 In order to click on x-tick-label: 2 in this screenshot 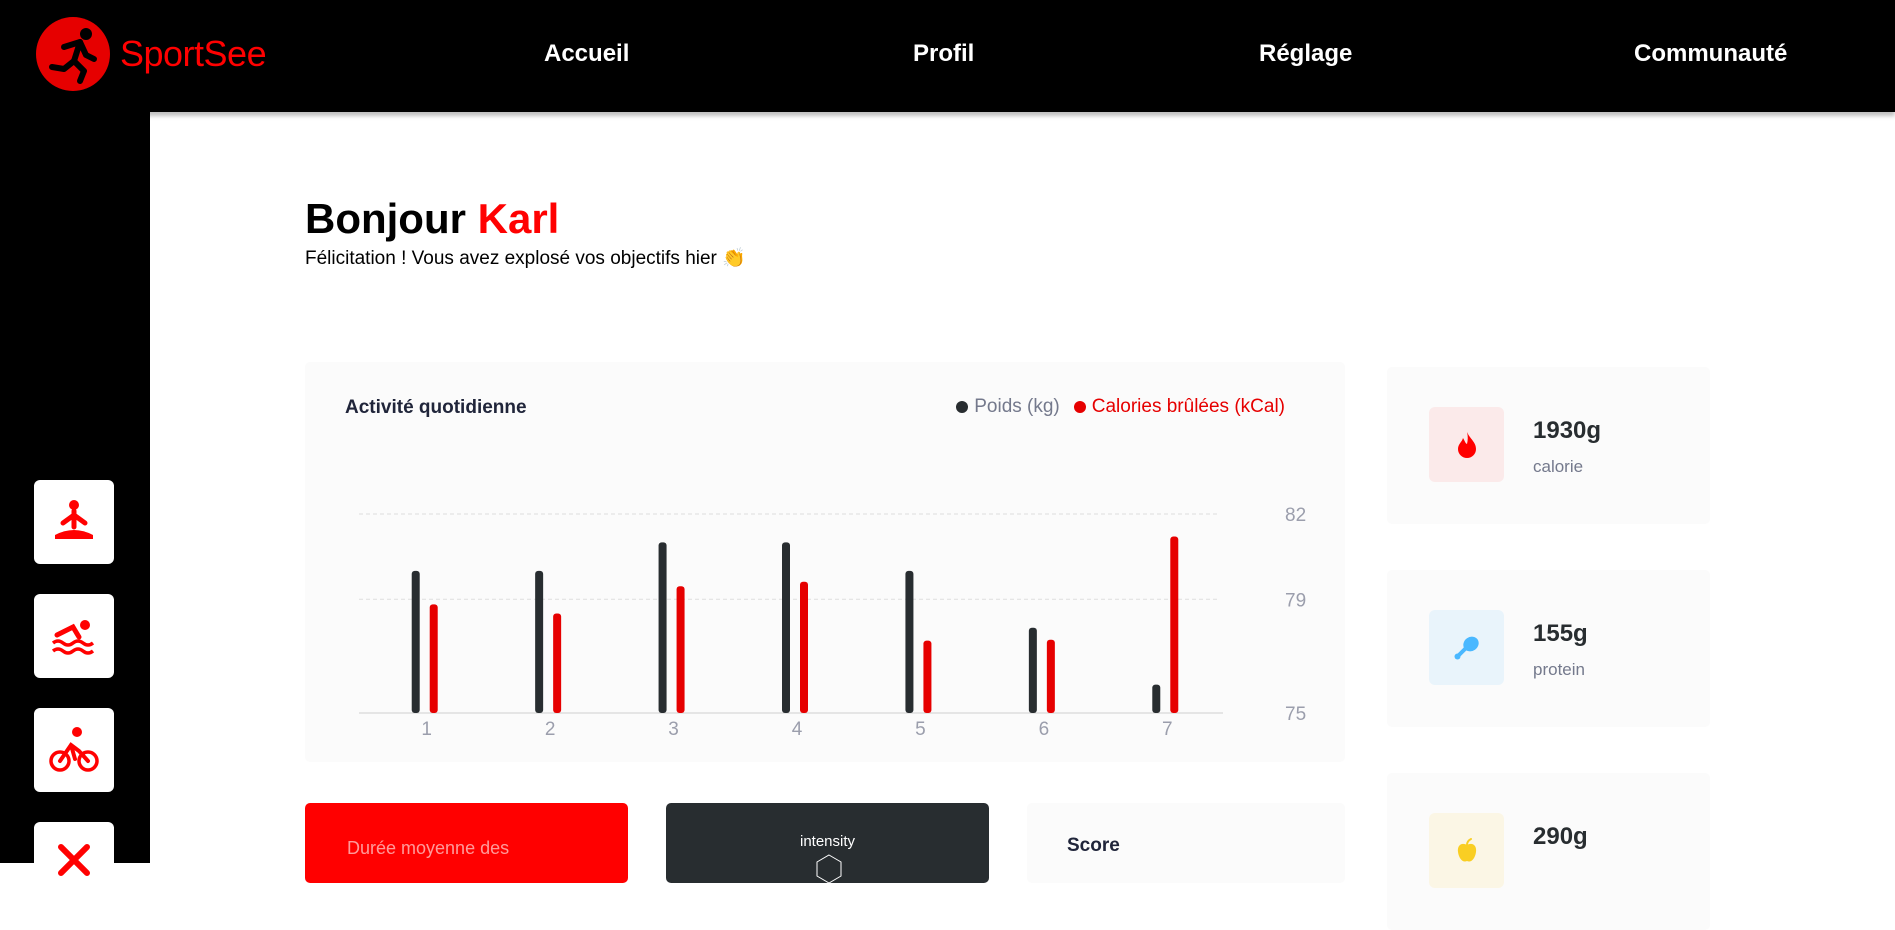, I will do `click(550, 729)`.